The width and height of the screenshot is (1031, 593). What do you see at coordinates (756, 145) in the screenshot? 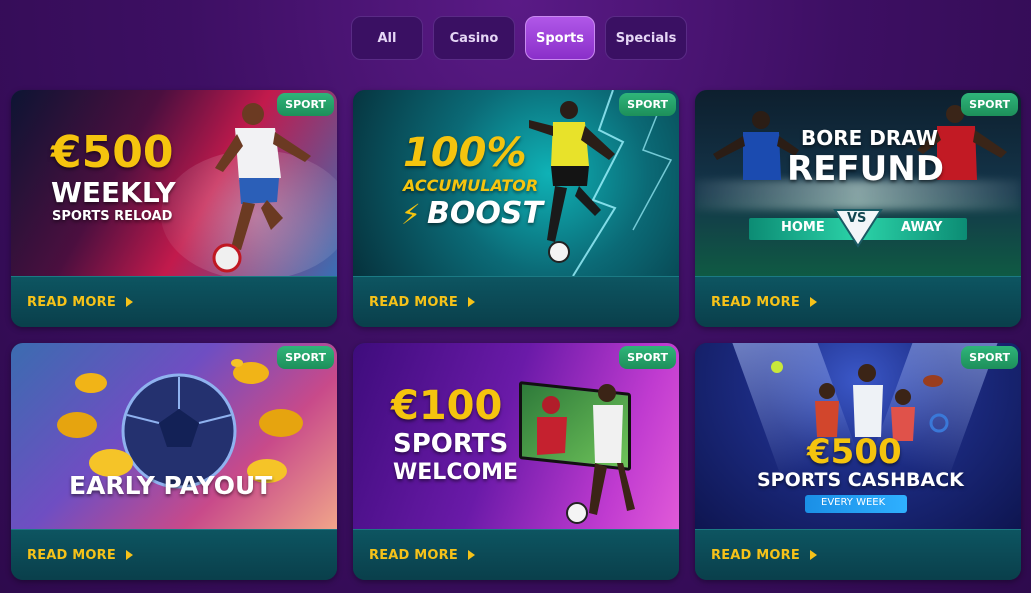
I see `player-left-illustration` at bounding box center [756, 145].